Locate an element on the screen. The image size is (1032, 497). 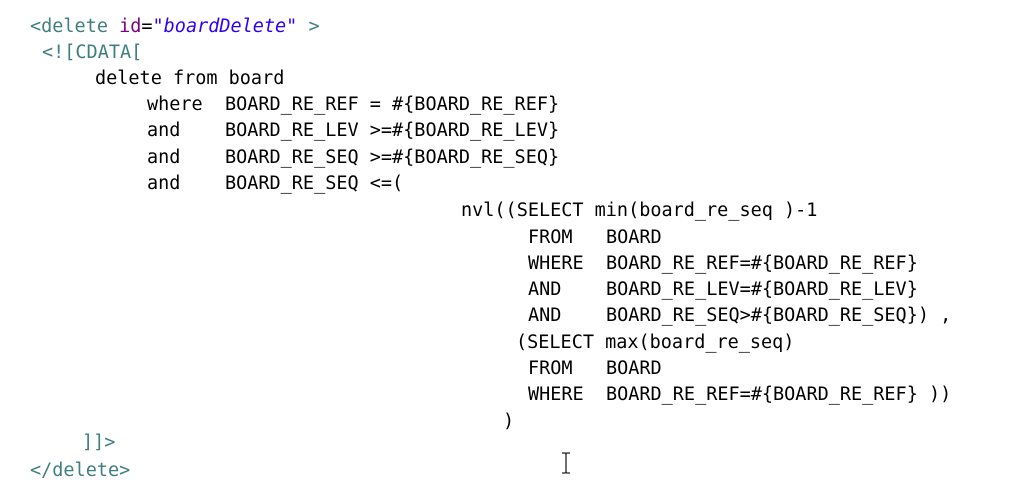
code-token: "boardDelete" is located at coordinates (225, 26).